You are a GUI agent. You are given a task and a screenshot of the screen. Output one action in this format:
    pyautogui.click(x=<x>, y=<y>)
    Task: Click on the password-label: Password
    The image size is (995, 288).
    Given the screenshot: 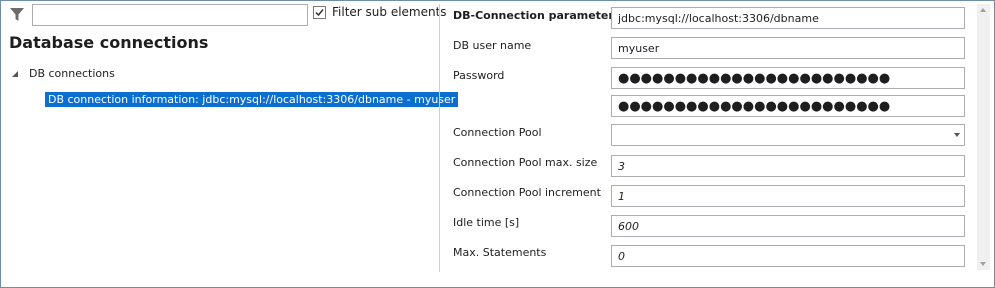 What is the action you would take?
    pyautogui.click(x=479, y=75)
    